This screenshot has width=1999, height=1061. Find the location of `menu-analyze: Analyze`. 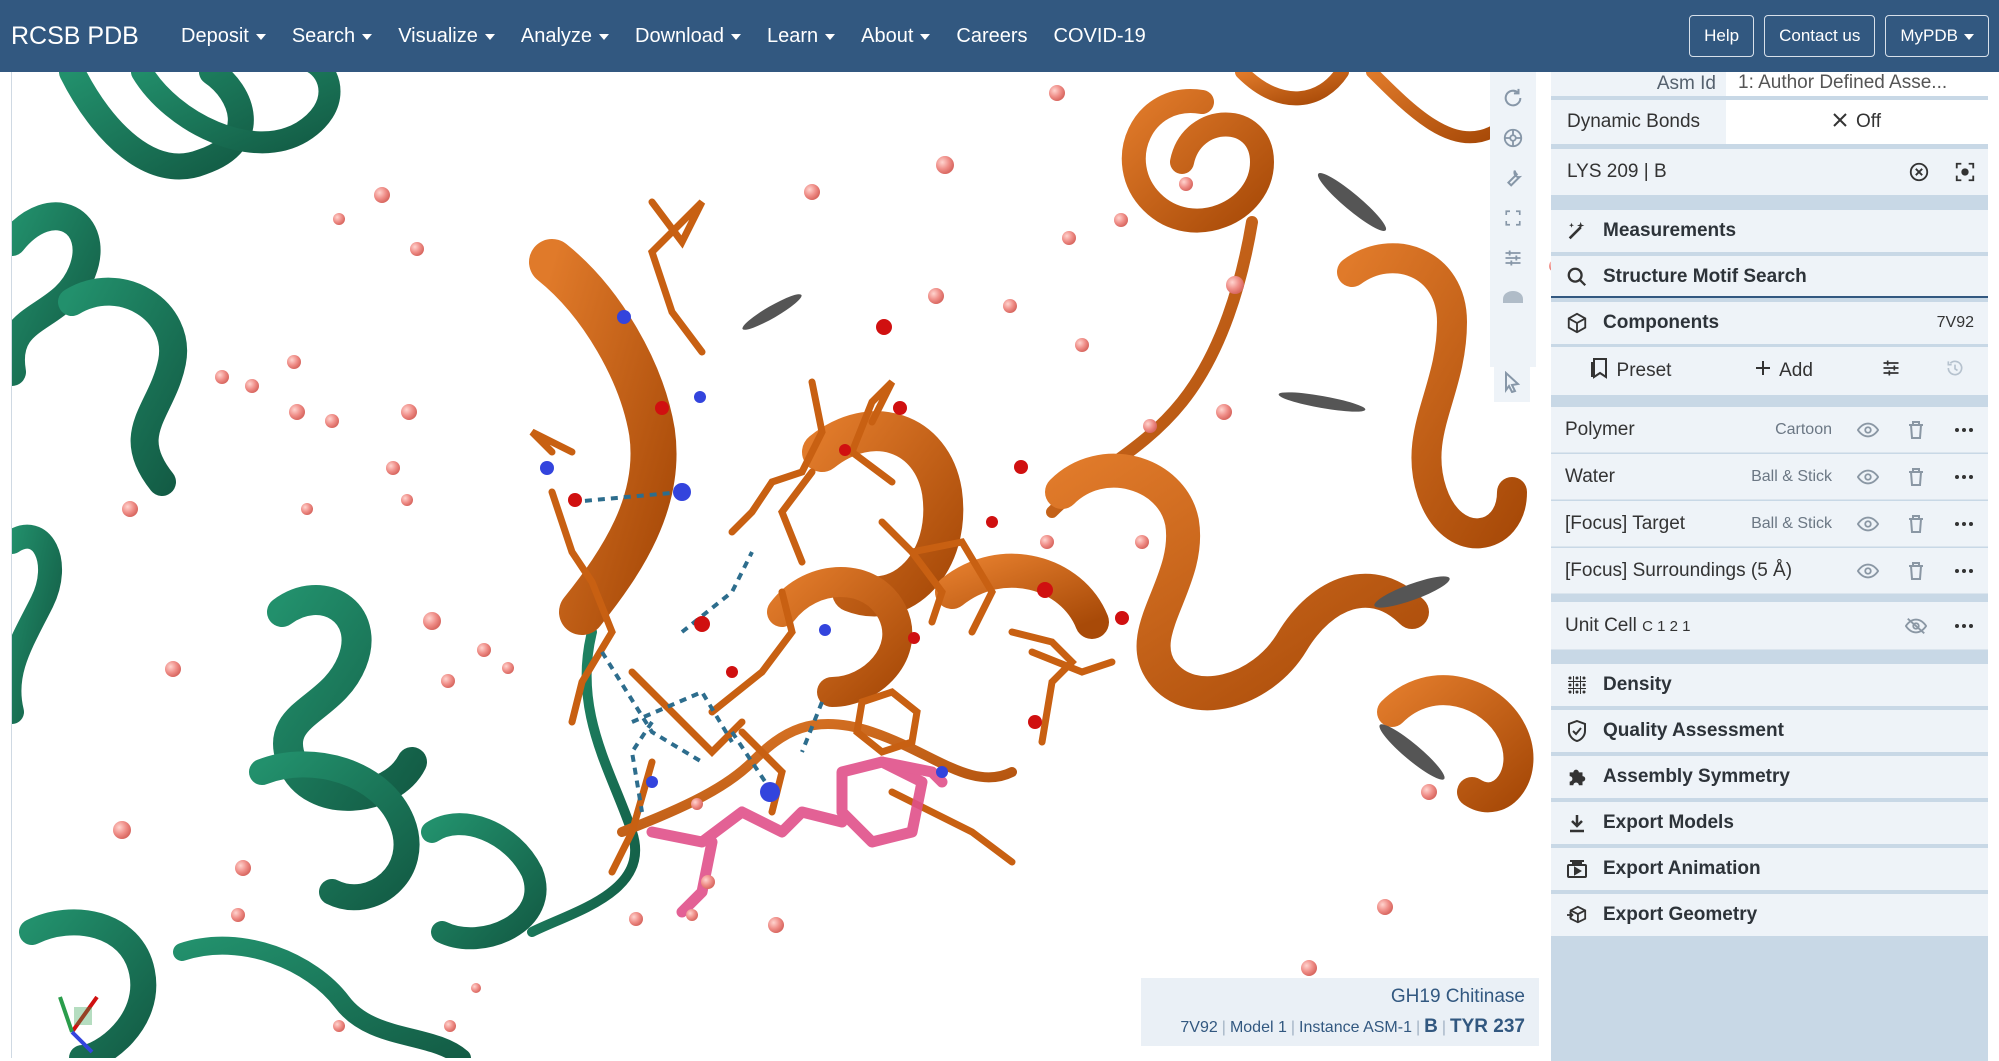

menu-analyze: Analyze is located at coordinates (565, 36).